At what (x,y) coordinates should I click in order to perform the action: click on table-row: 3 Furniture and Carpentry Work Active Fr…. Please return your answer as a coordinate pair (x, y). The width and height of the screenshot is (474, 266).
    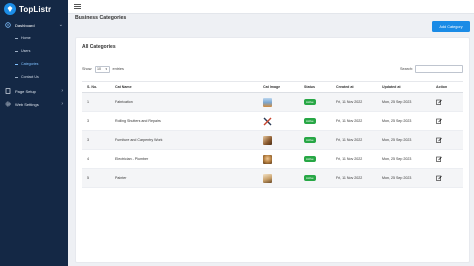
    Looking at the image, I should click on (272, 140).